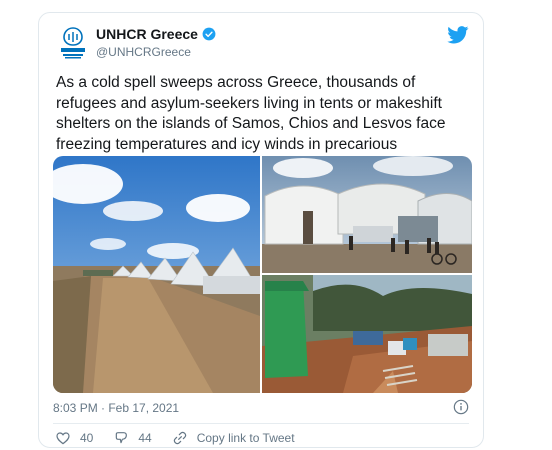 The height and width of the screenshot is (450, 552). I want to click on unhcr-logo-icon, so click(73, 43).